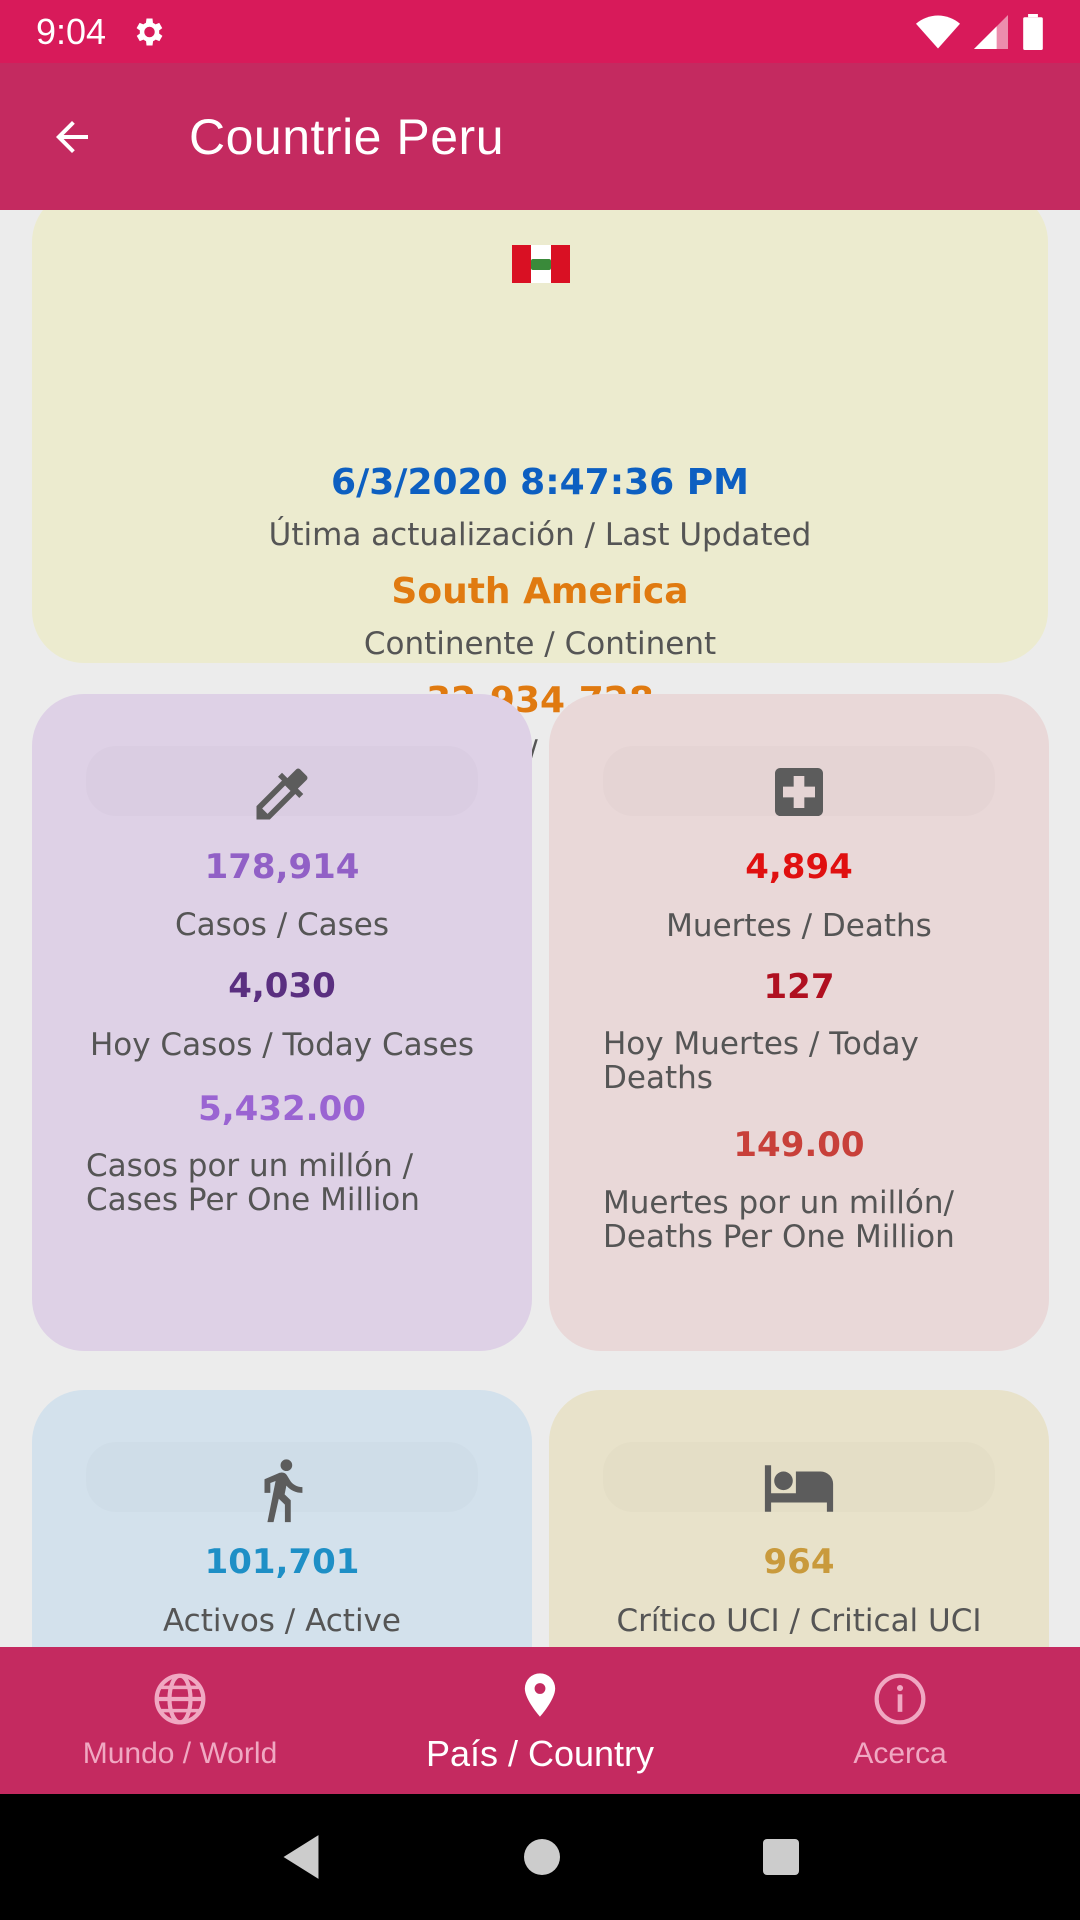  I want to click on nav-item-about: Acerca, so click(900, 1720).